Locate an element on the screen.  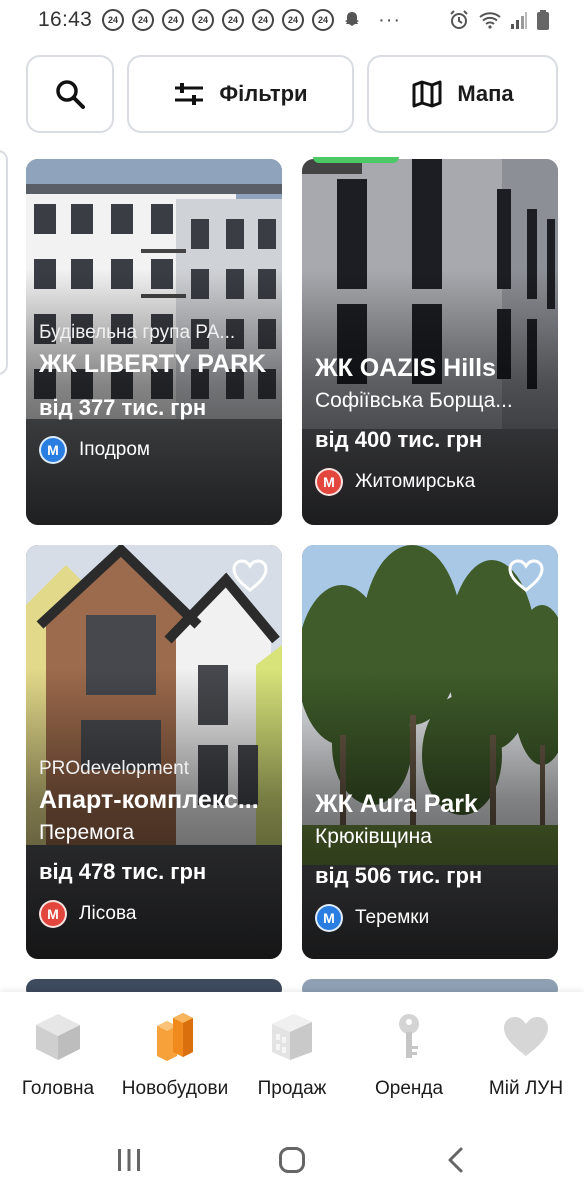
nav-item-sale: Продаж is located at coordinates (292, 1056).